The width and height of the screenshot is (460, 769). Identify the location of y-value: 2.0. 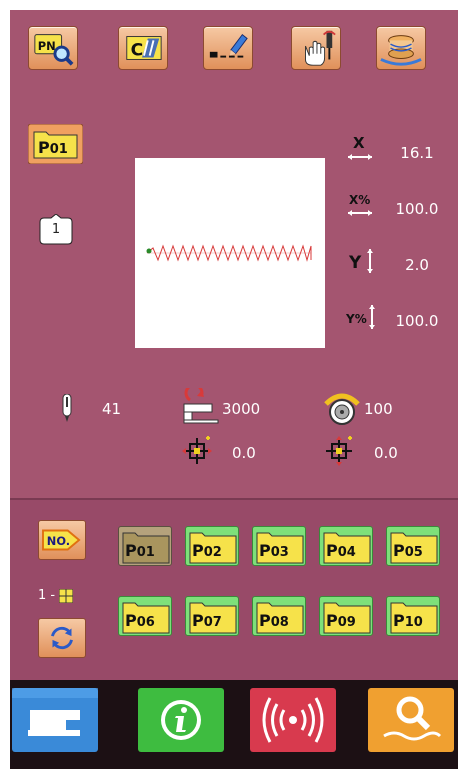
(417, 265).